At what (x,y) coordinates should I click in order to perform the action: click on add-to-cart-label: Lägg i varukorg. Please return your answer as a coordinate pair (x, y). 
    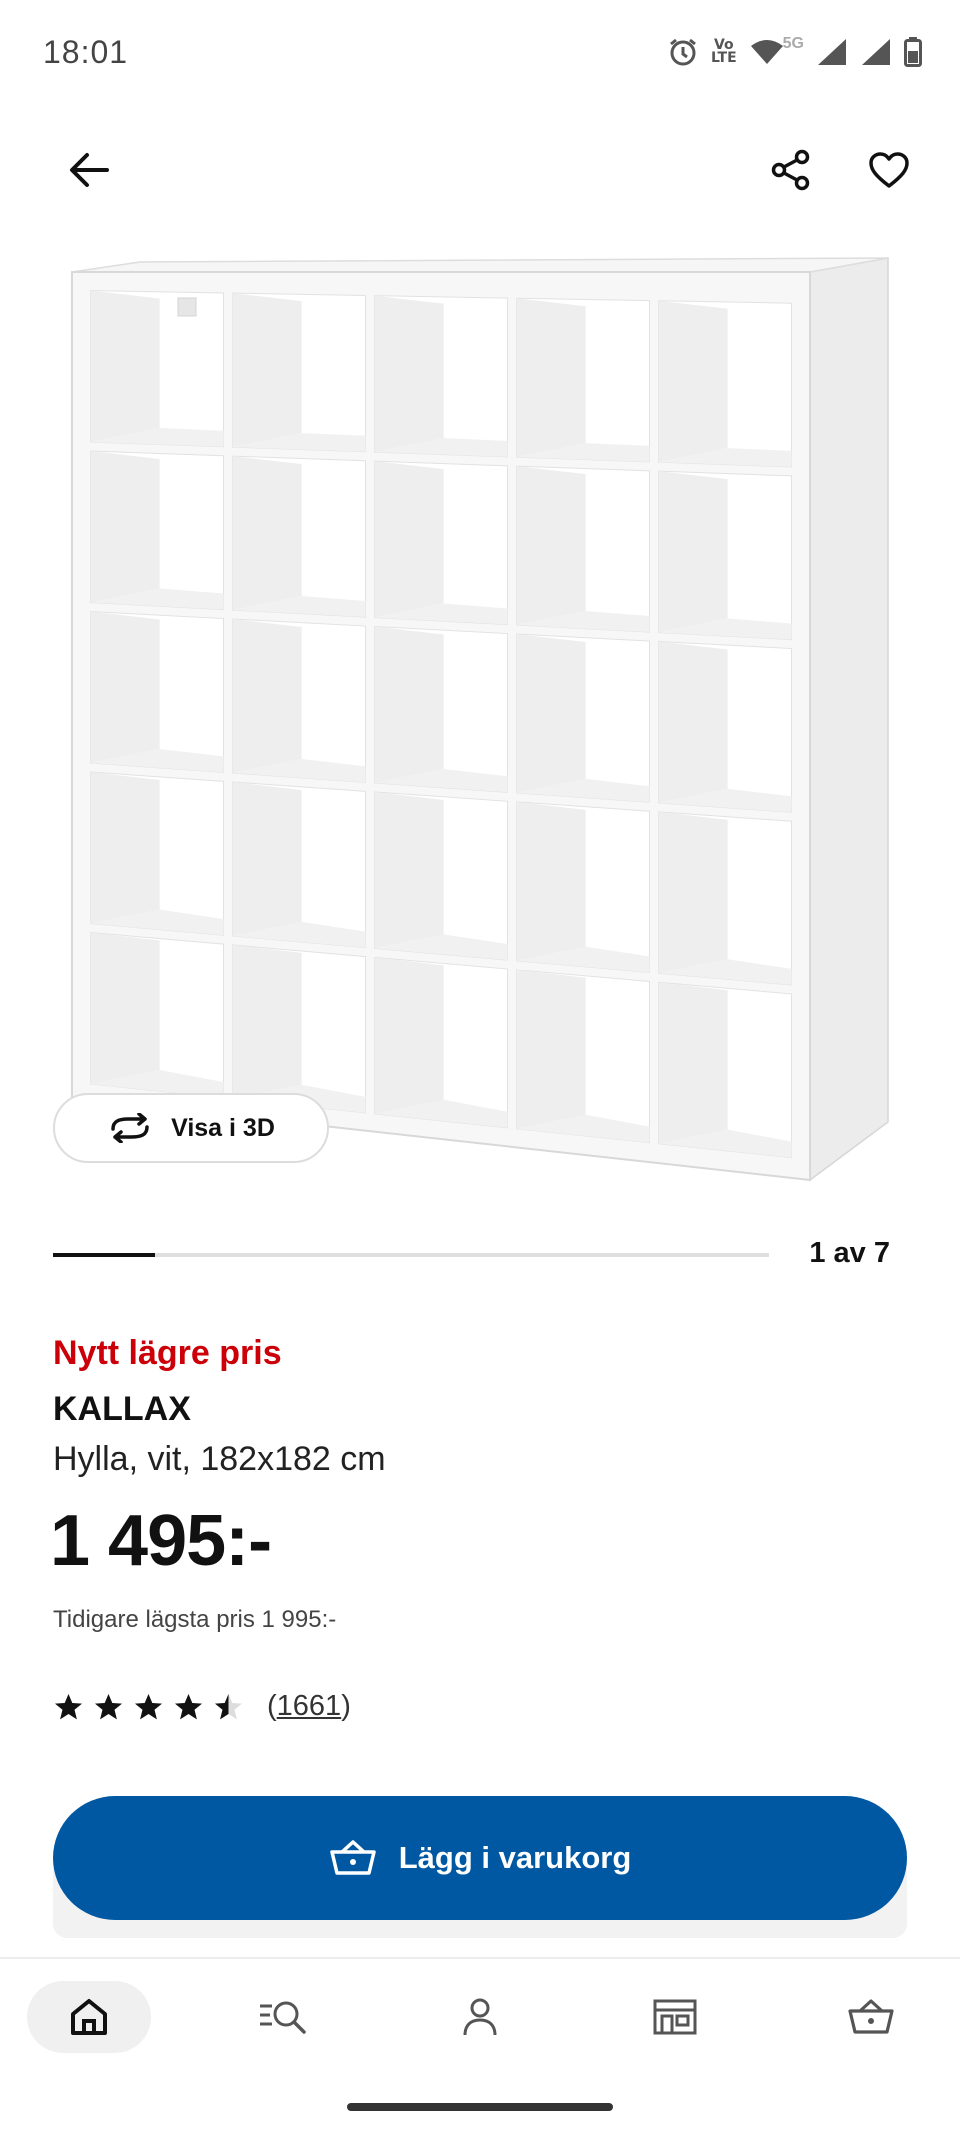
    Looking at the image, I should click on (515, 1857).